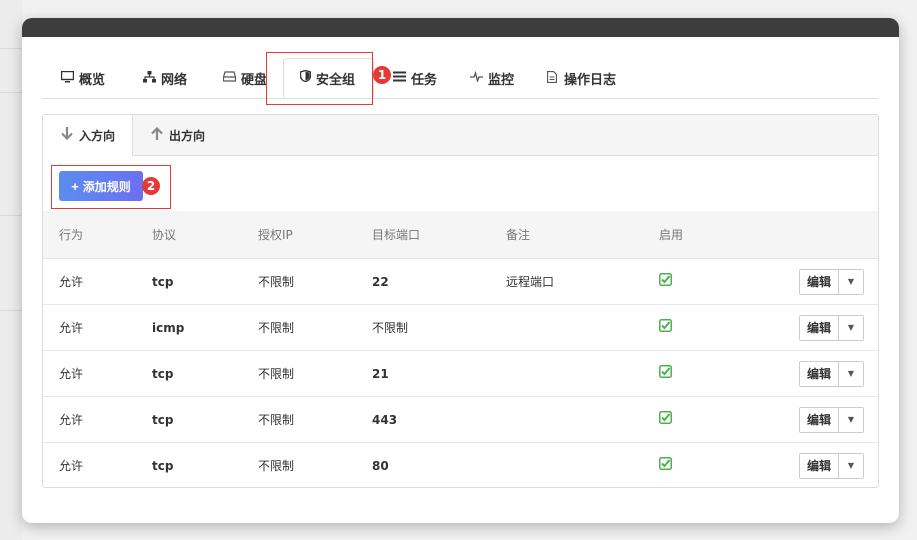 The image size is (917, 540). Describe the element at coordinates (244, 78) in the screenshot. I see `tab-disk: 硬盘` at that location.